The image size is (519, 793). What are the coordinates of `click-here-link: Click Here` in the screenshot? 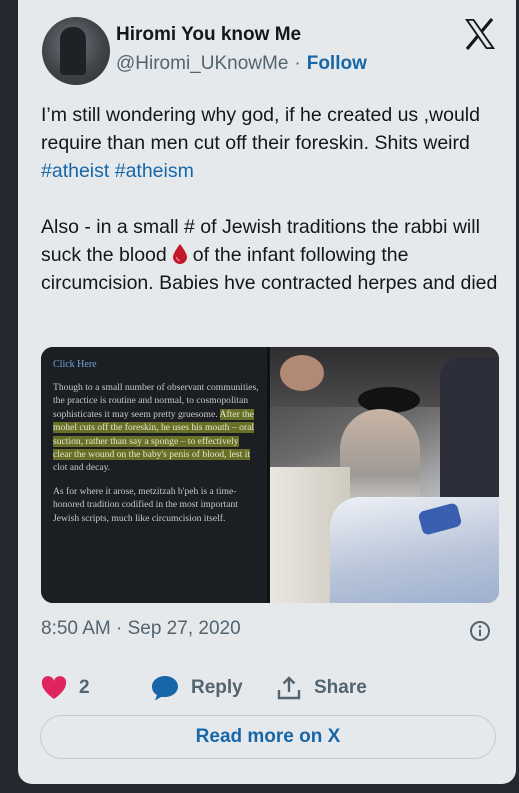 It's located at (75, 364).